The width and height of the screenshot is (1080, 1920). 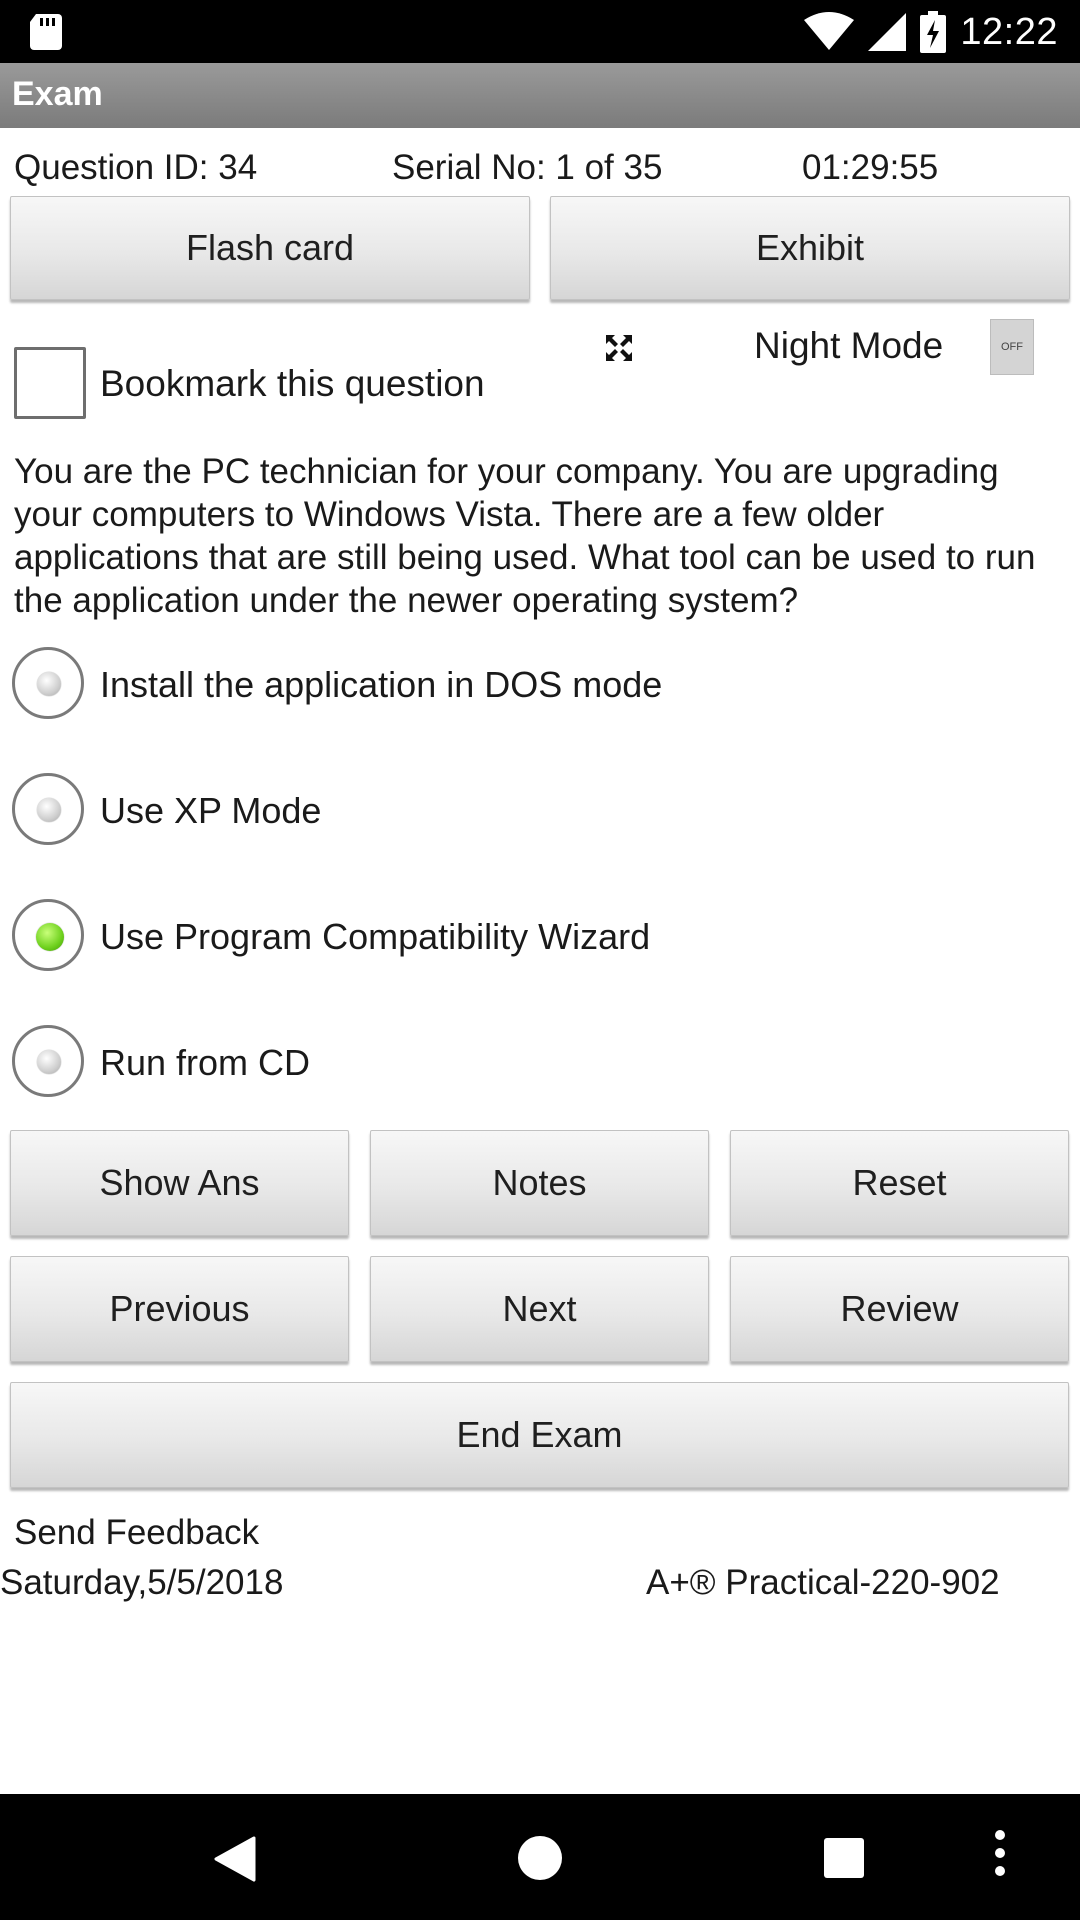 I want to click on end-exam-button: End Exam, so click(x=539, y=1435).